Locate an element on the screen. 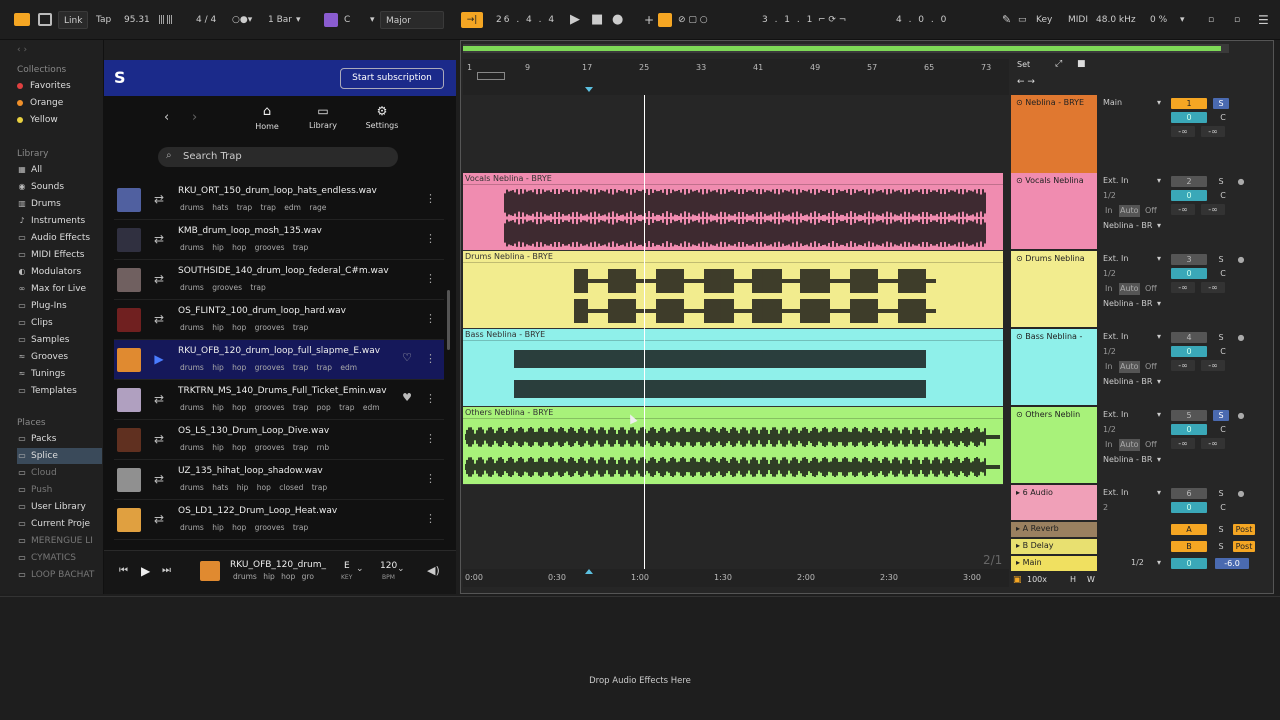 The height and width of the screenshot is (720, 1280). audio6-input-select: Ext. In is located at coordinates (1115, 493).